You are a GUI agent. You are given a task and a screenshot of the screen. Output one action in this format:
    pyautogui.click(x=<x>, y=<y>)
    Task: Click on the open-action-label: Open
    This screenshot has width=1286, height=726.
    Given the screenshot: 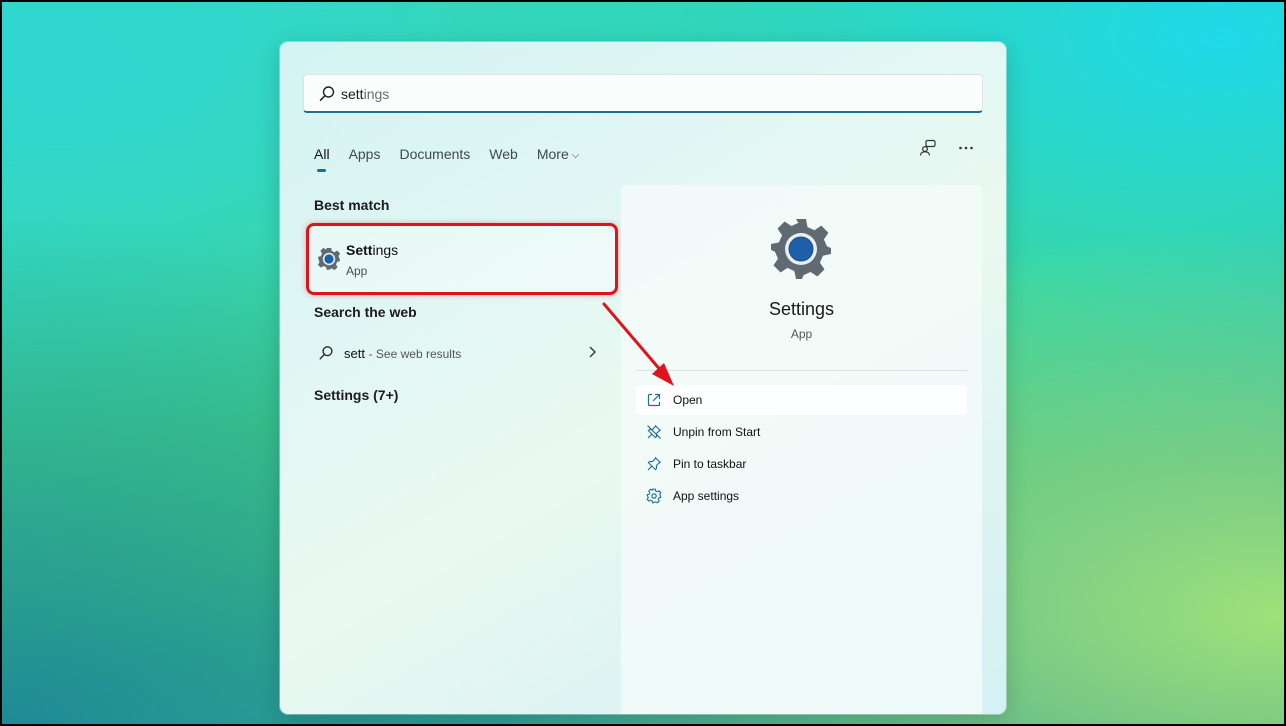 What is the action you would take?
    pyautogui.click(x=688, y=400)
    